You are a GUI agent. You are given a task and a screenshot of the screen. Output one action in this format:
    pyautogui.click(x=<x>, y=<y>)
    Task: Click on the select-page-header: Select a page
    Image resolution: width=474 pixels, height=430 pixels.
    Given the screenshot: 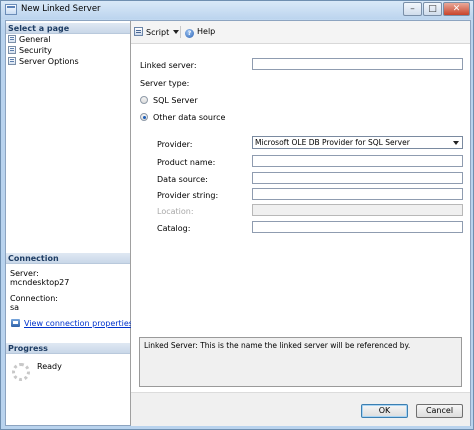 What is the action you would take?
    pyautogui.click(x=68, y=28)
    